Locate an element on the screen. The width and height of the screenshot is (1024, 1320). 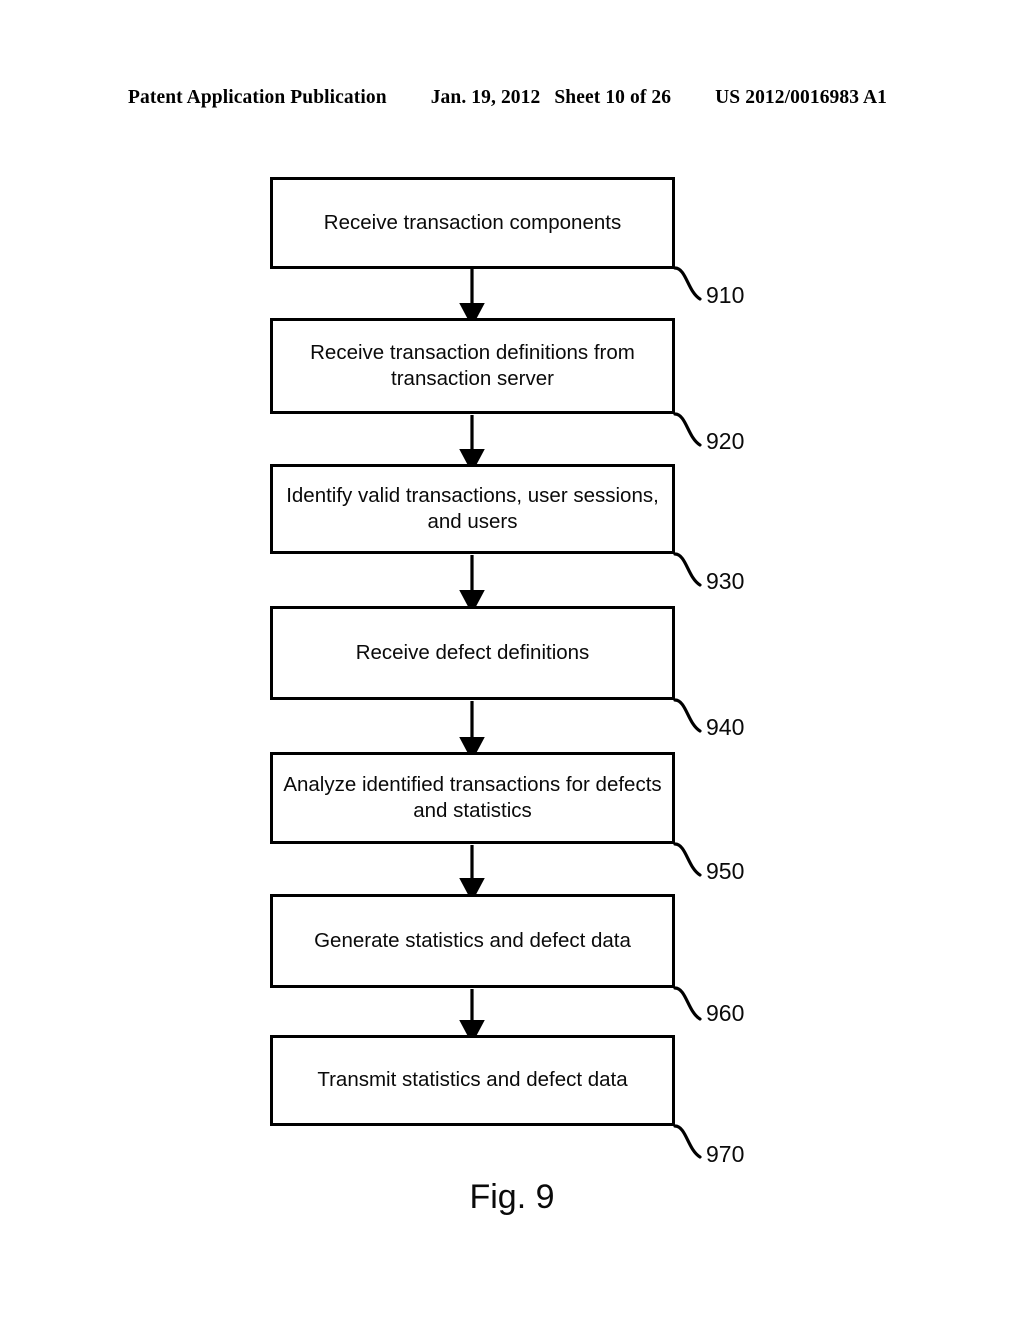
flow-step-970-label: Transmit statistics and defect data is located at coordinates (472, 1080).